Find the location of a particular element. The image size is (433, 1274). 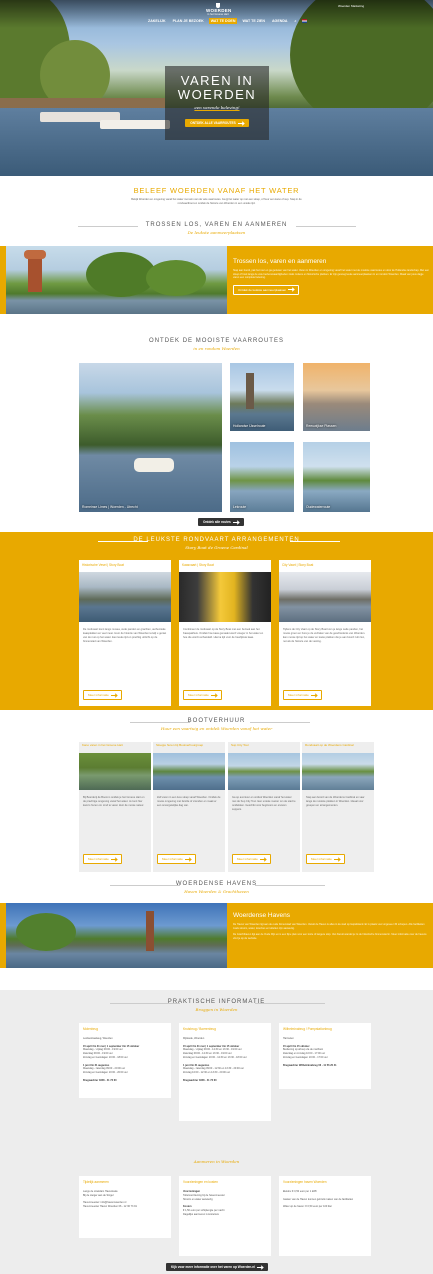

info-line: Leidsestraatweg, Woerden is located at coordinates (98, 1038).